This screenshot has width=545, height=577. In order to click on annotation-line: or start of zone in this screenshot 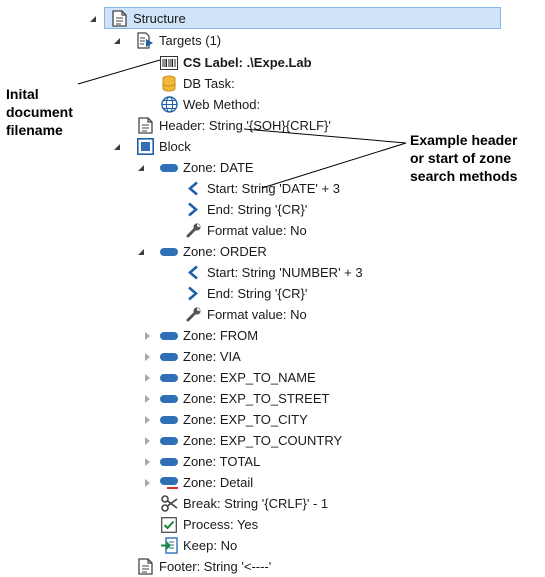, I will do `click(461, 158)`.